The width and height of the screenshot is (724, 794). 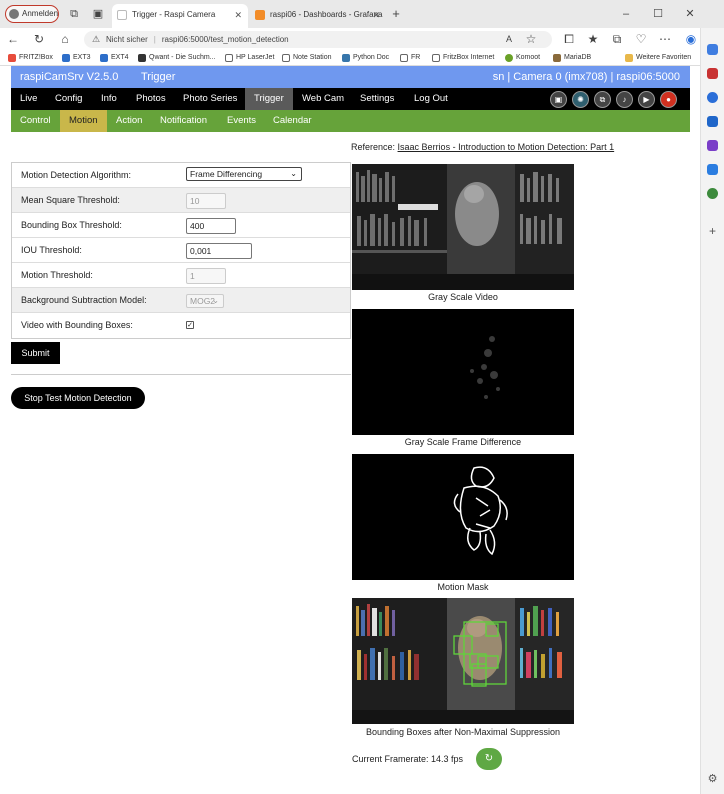 I want to click on bookmark-hp-laserjet: HP LaserJet, so click(x=249, y=57).